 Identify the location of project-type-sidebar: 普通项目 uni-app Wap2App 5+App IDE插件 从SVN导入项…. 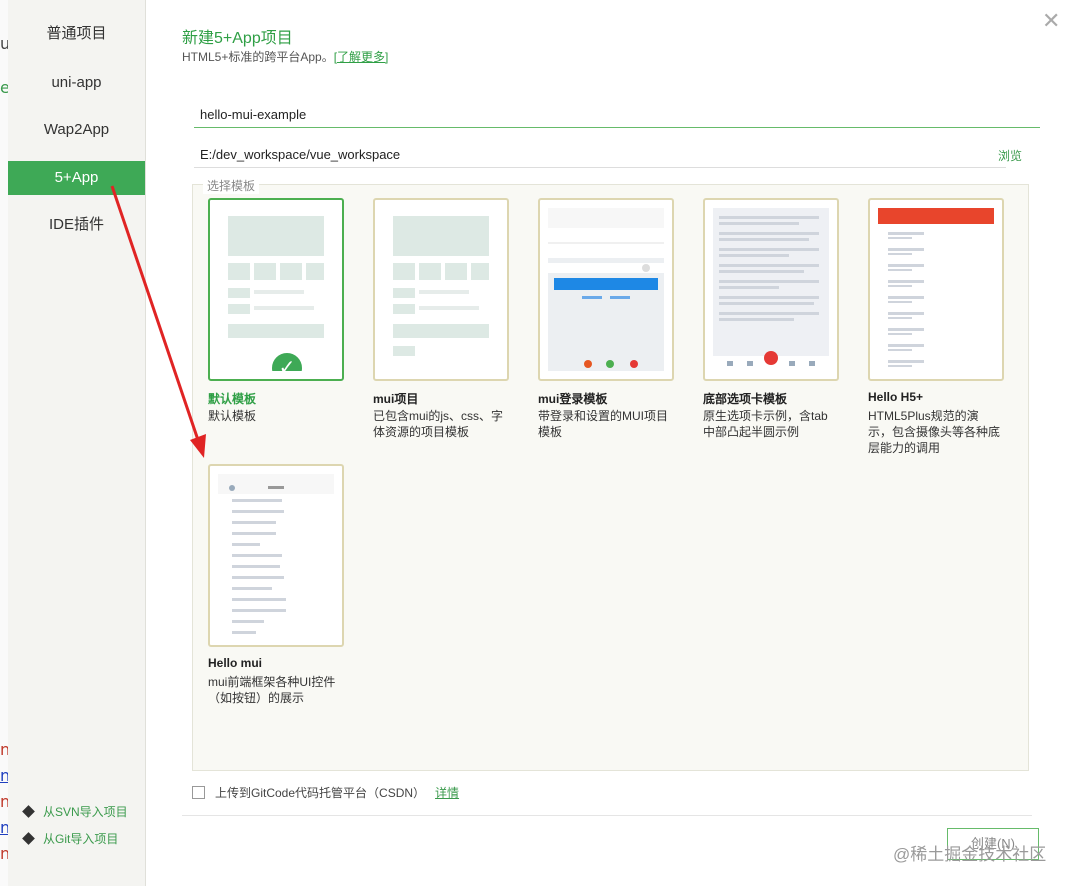
(77, 443).